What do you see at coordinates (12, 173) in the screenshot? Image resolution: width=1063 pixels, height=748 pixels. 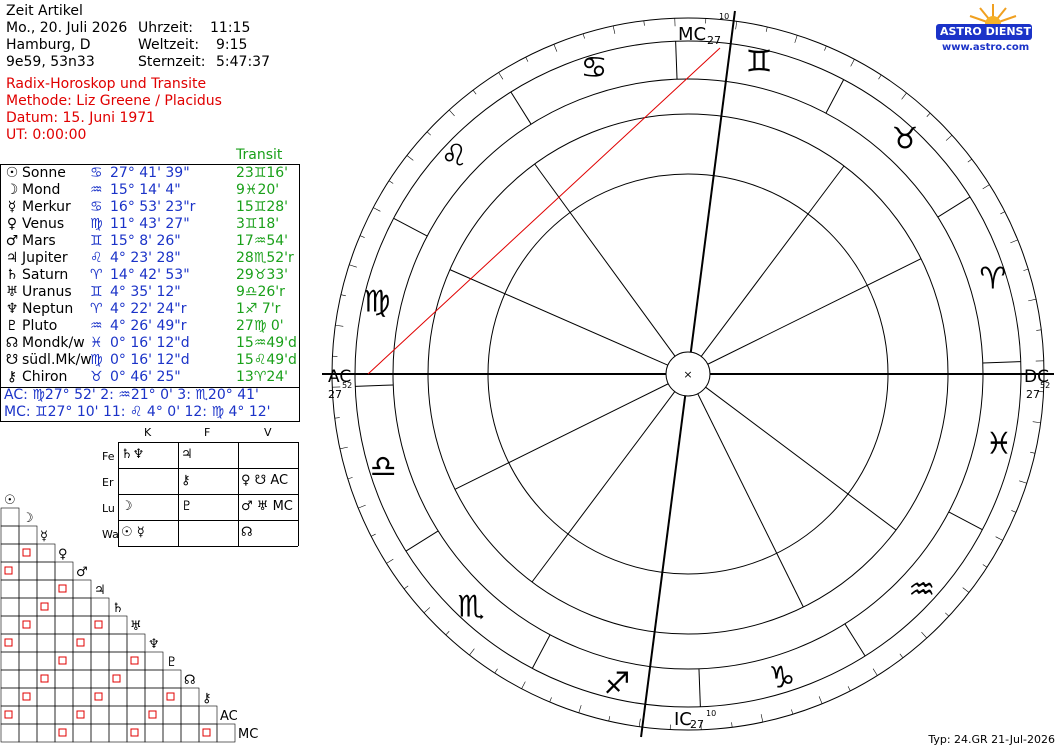 I see `planet-glyph-icon: ☉` at bounding box center [12, 173].